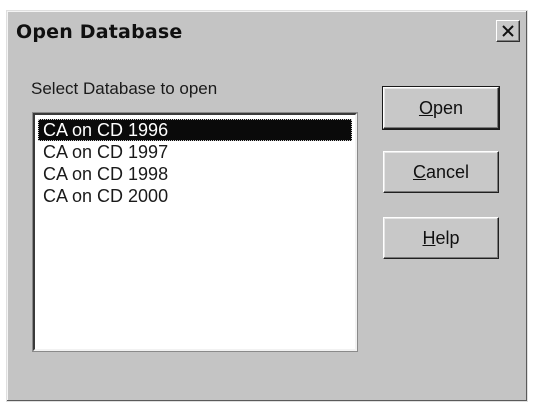  I want to click on close-button, so click(508, 31).